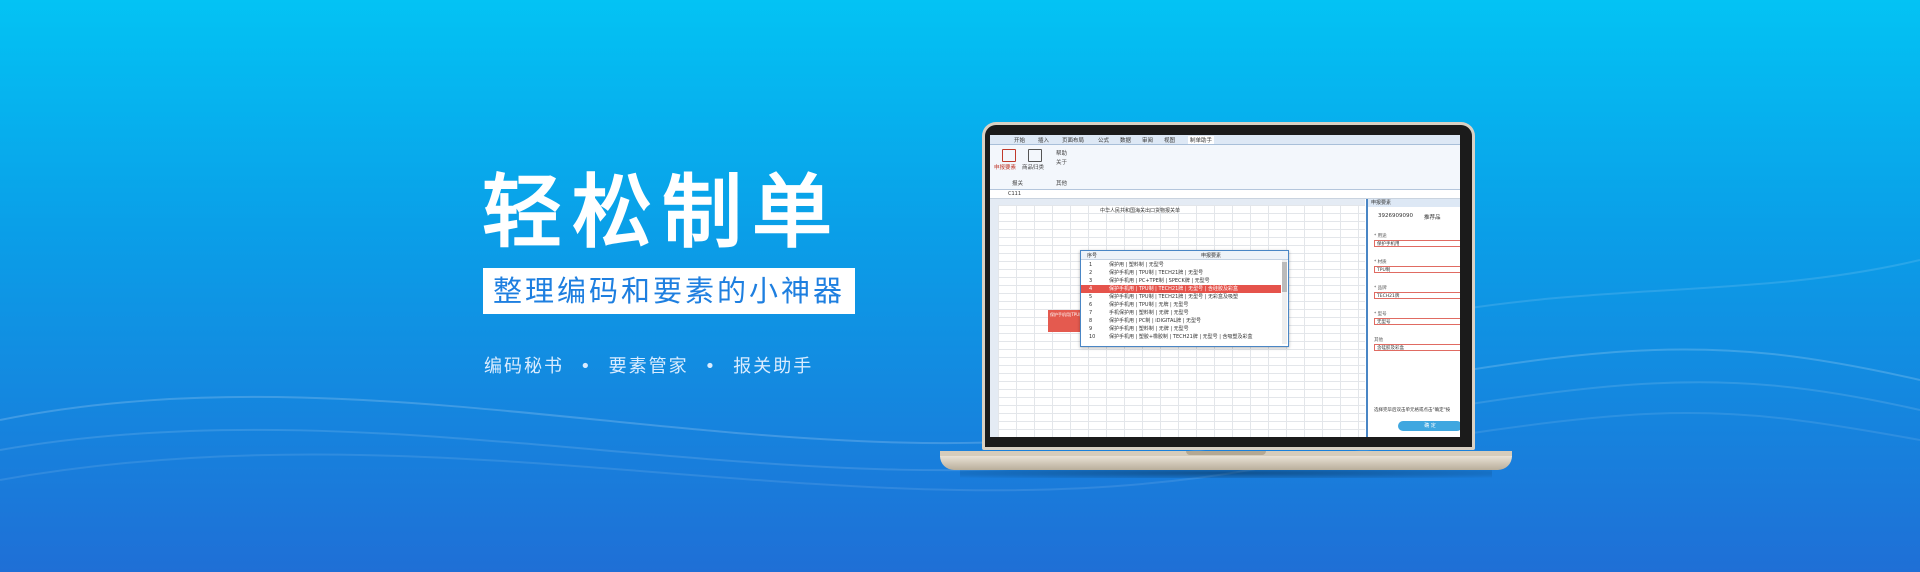  I want to click on row-number: 3, so click(1091, 281).